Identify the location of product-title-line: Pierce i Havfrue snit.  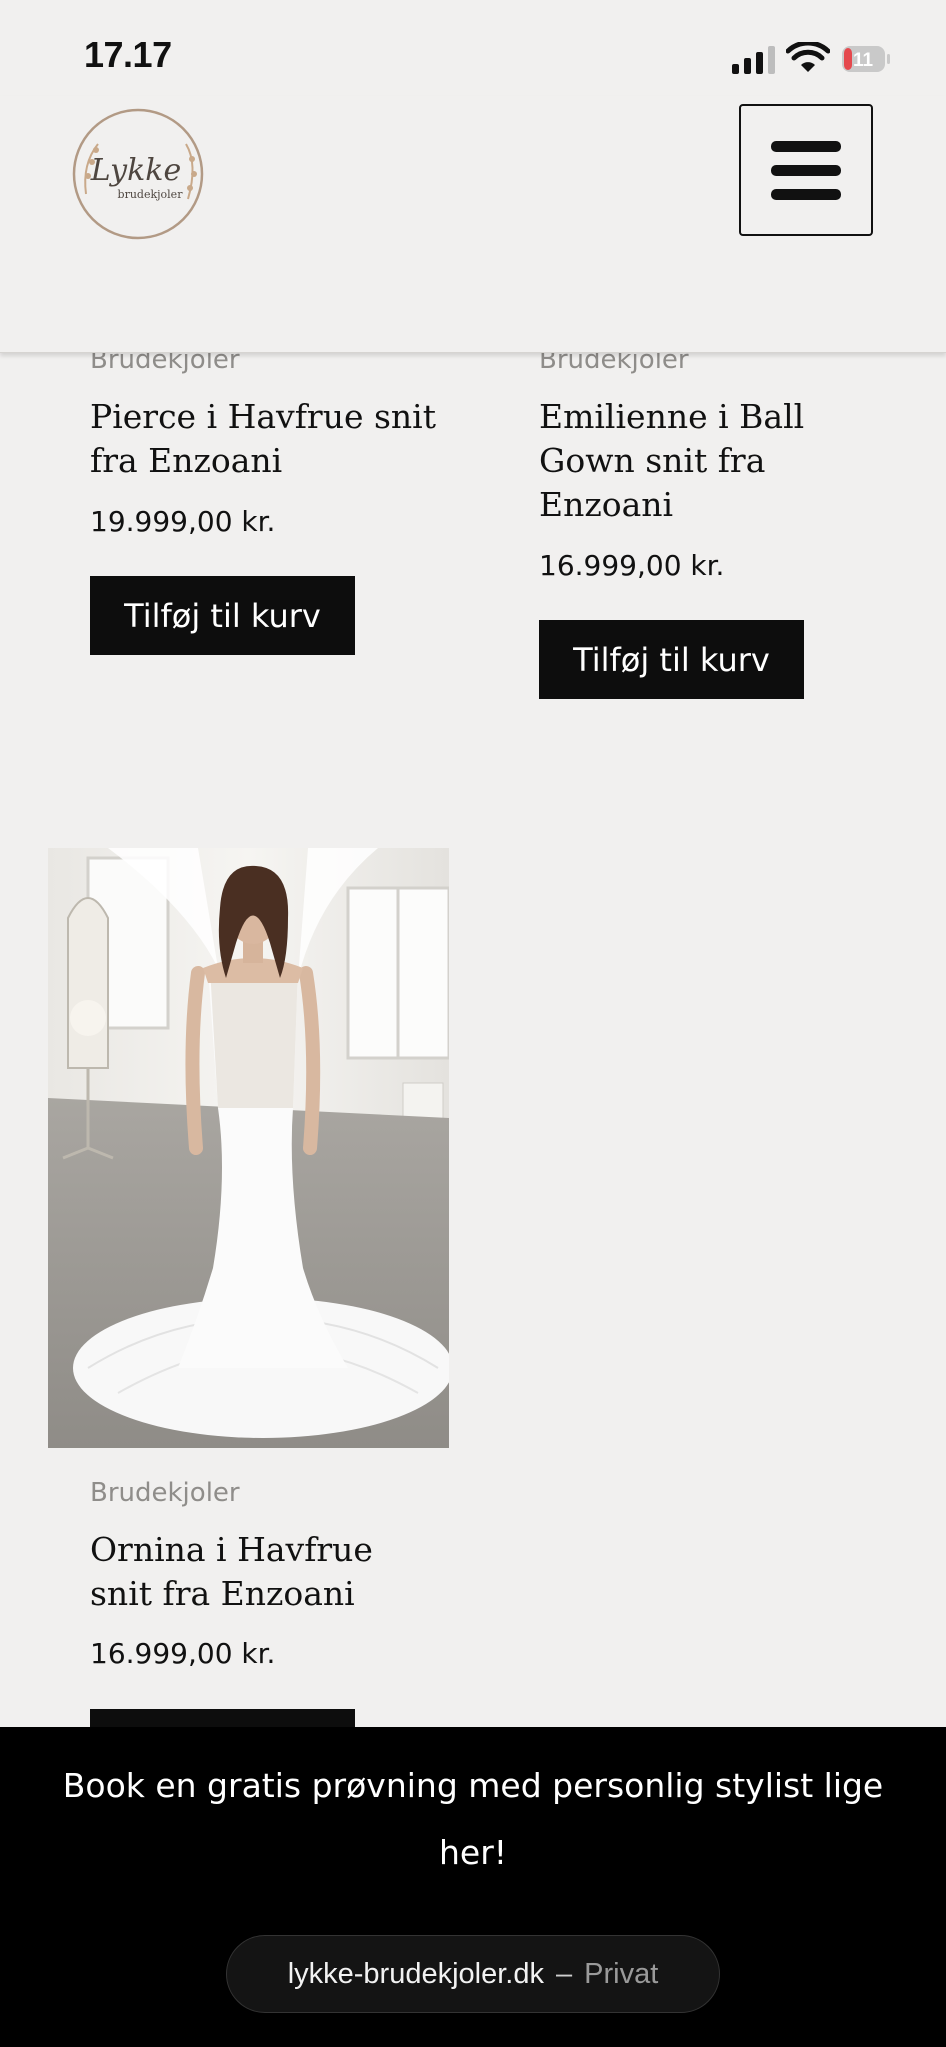
(263, 416).